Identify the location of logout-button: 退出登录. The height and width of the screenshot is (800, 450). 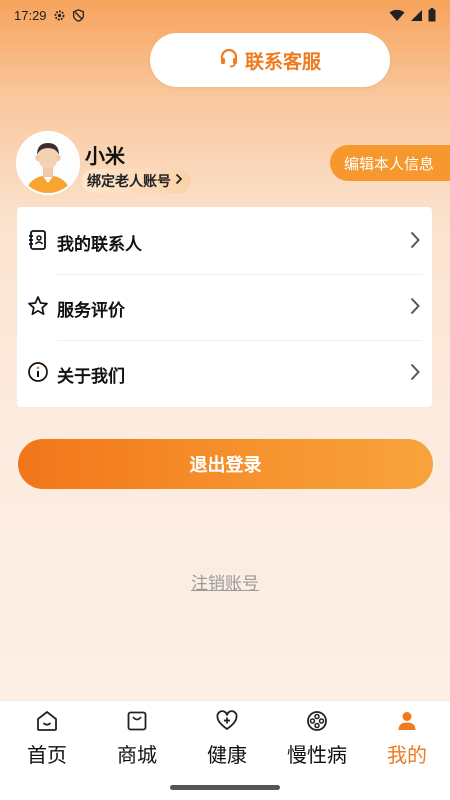
(225, 464).